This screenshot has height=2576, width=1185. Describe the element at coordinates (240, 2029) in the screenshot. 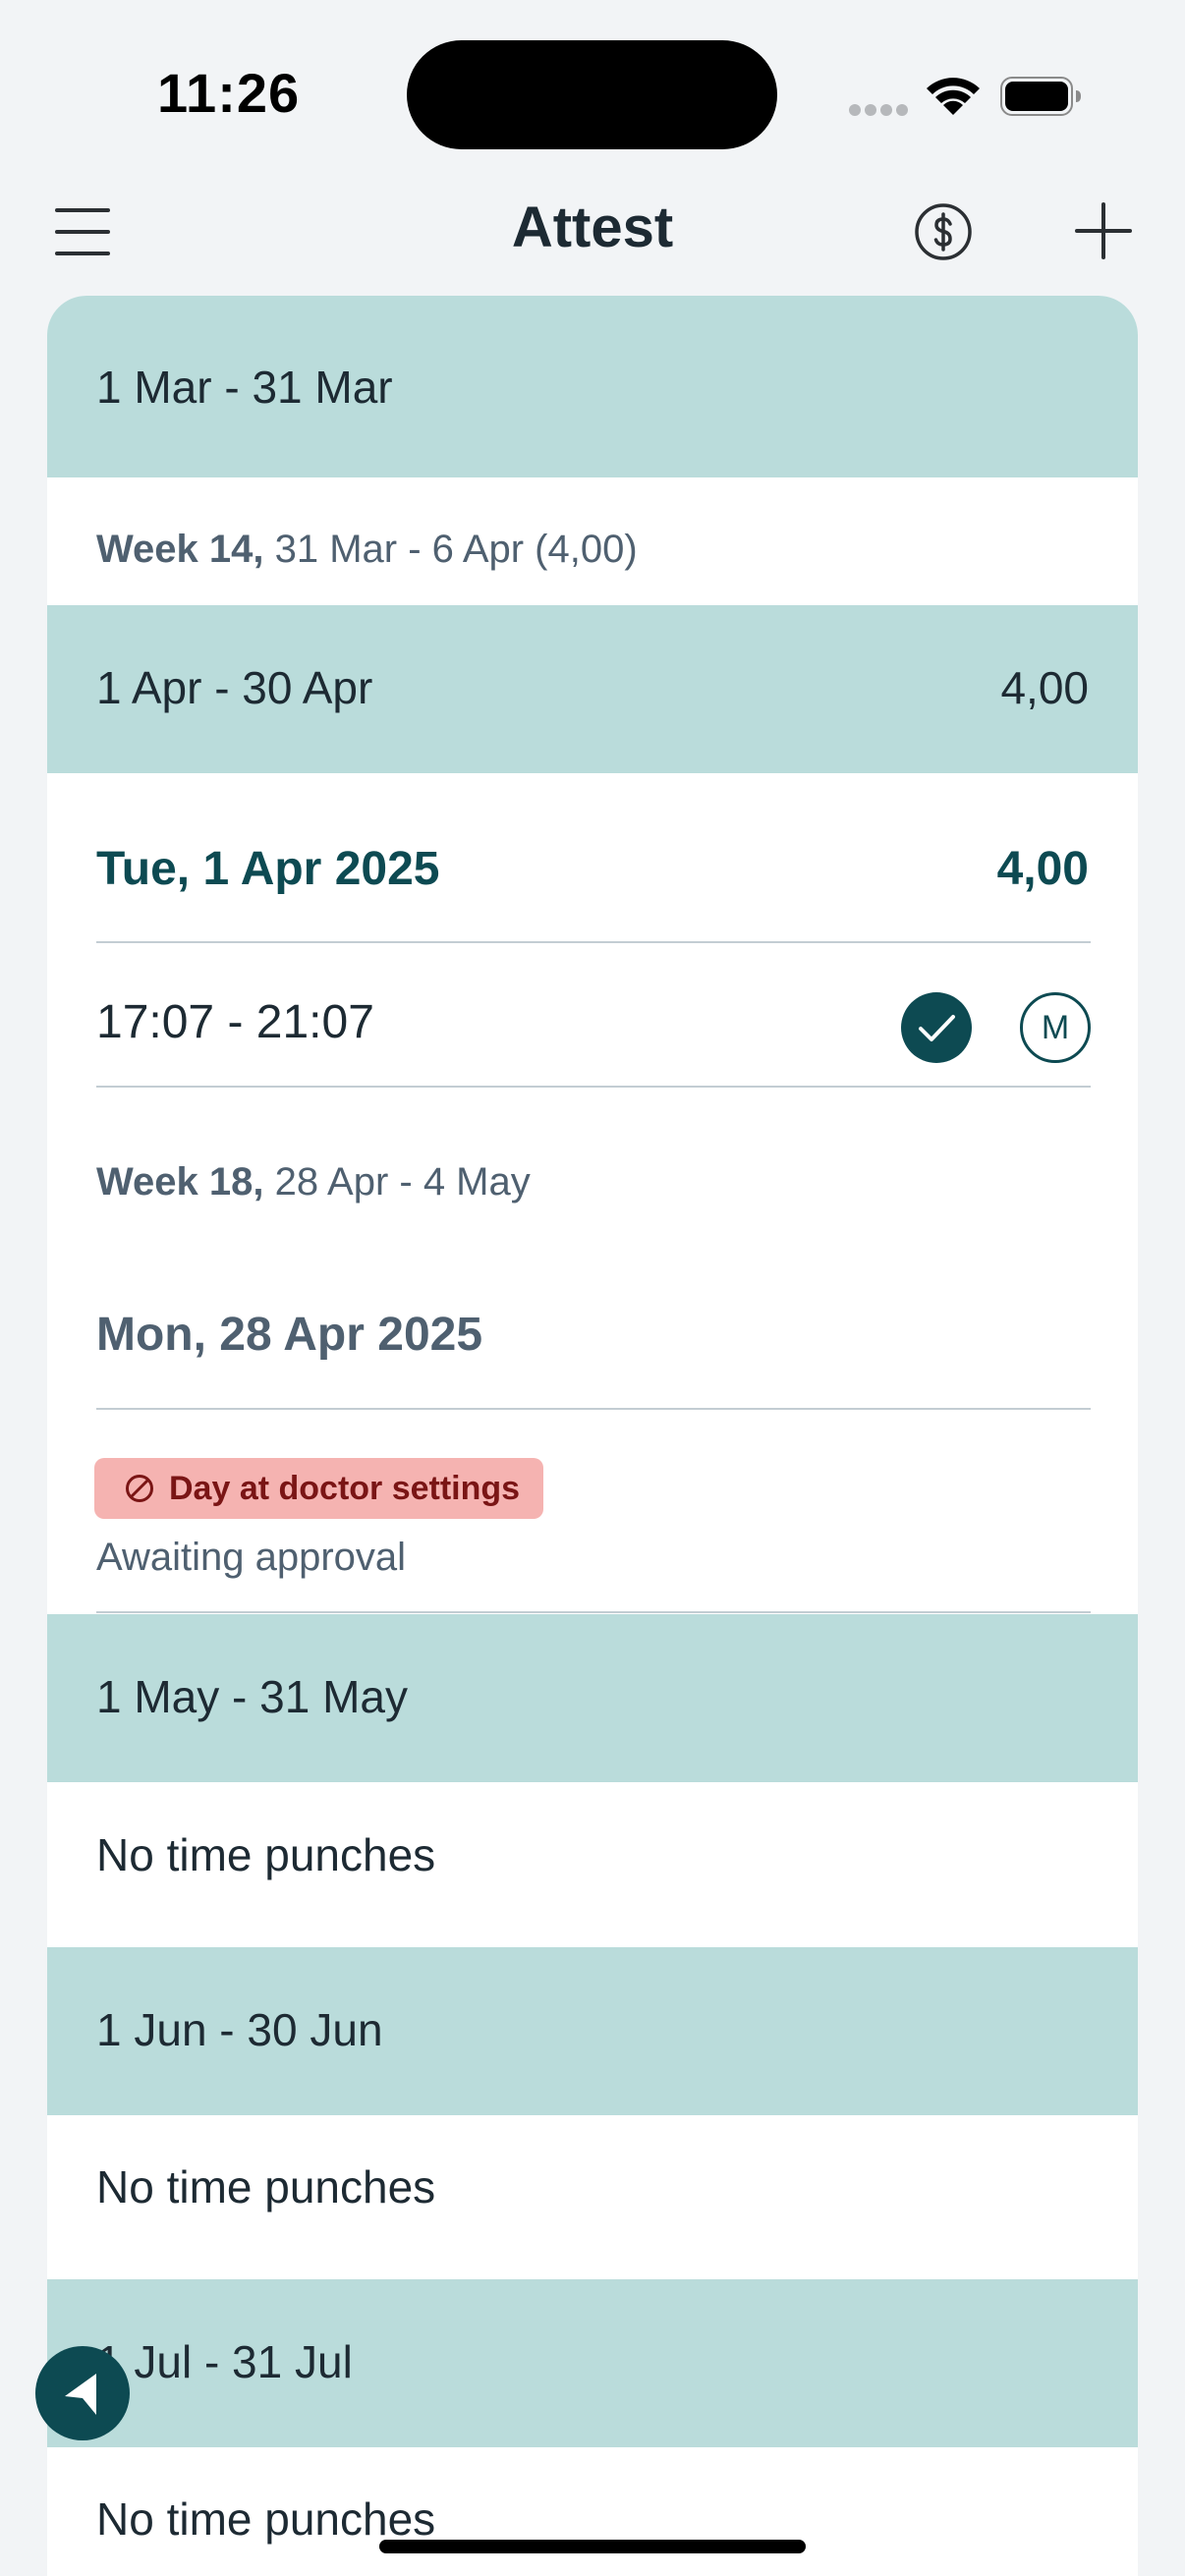

I see `period-label: 1 Jun - 30 Jun` at that location.